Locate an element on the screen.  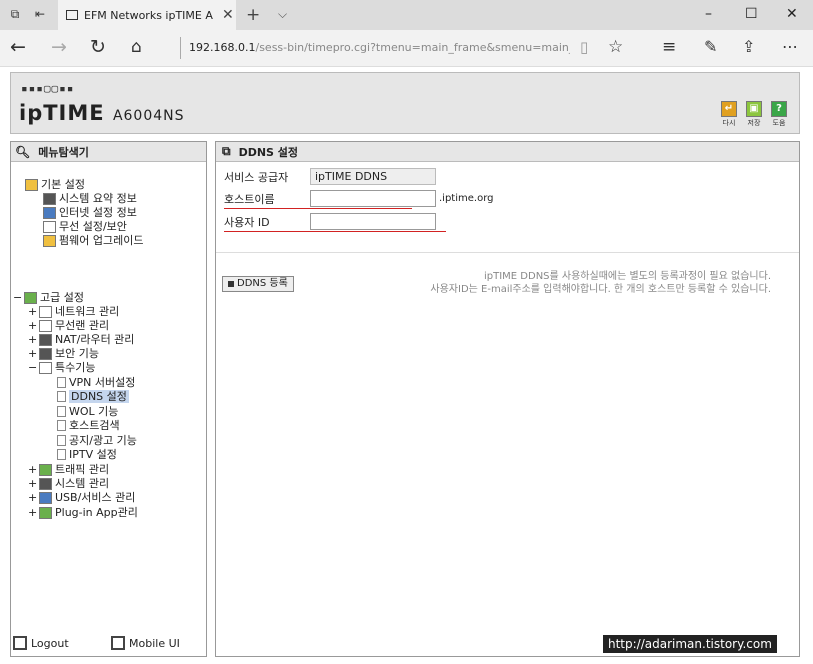
brand-logo: ipTIME A6004NS is located at coordinates (102, 113).